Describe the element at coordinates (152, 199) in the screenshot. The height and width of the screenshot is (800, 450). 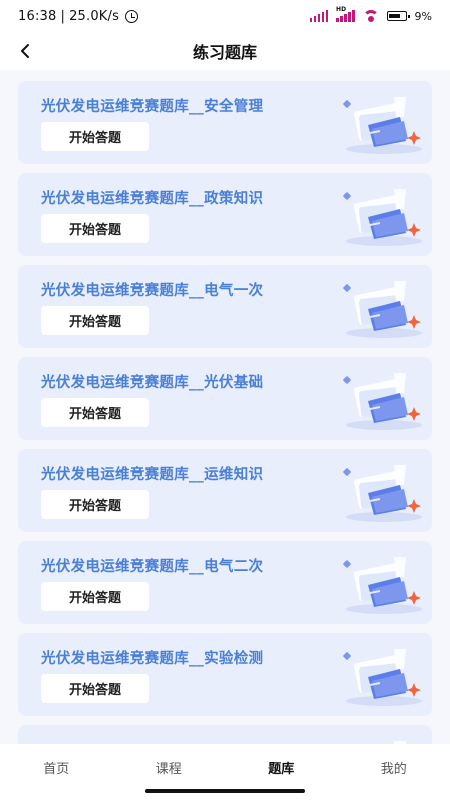
I see `card-title: 光伏发电运维竞赛题库__政策知识` at that location.